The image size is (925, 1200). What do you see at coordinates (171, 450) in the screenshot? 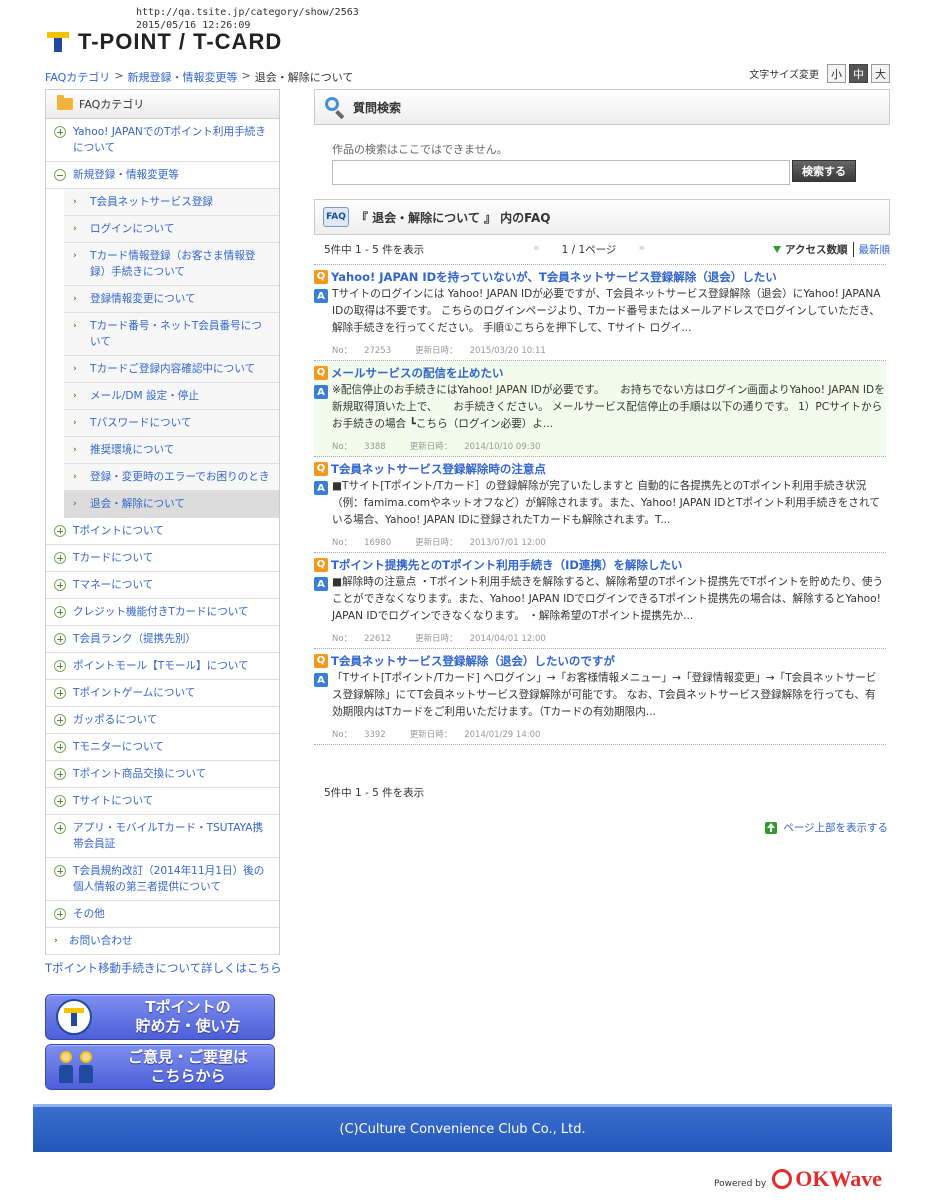
I see `sidebar-item: › 推奨環境について` at bounding box center [171, 450].